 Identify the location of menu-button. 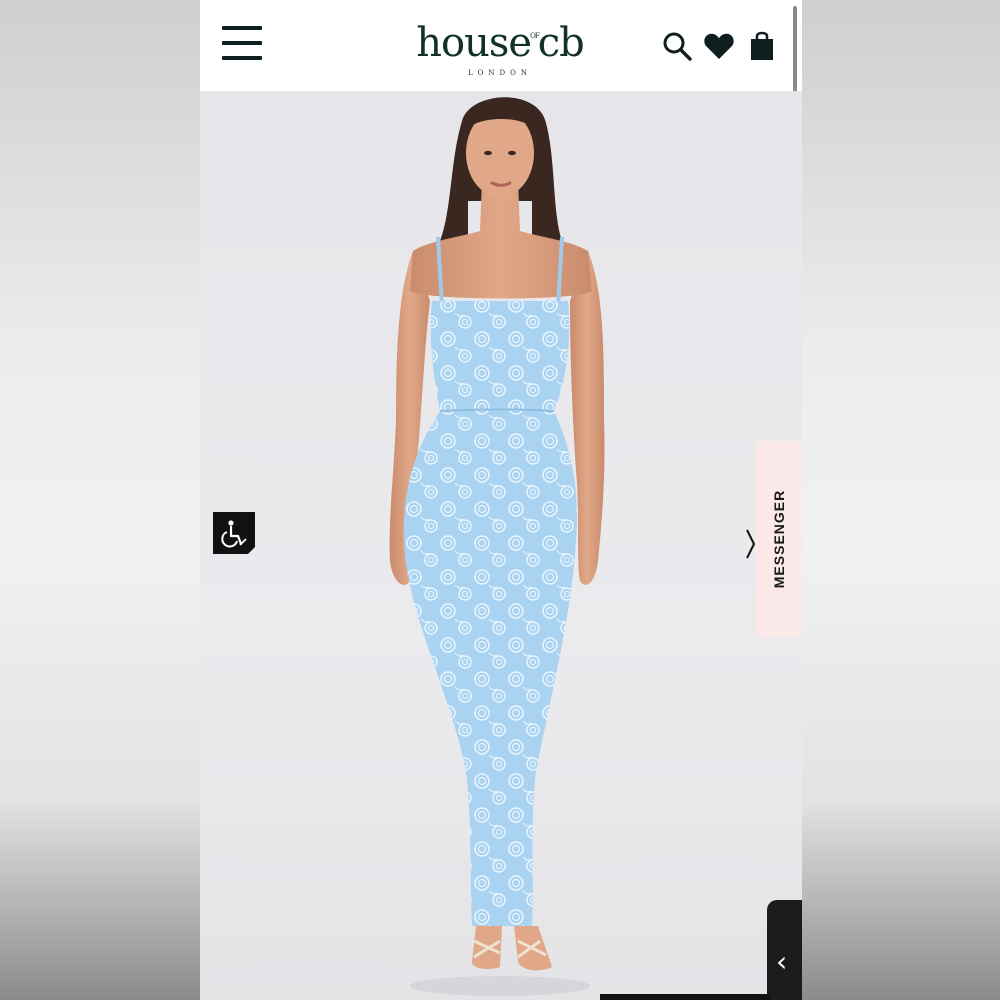
(242, 44).